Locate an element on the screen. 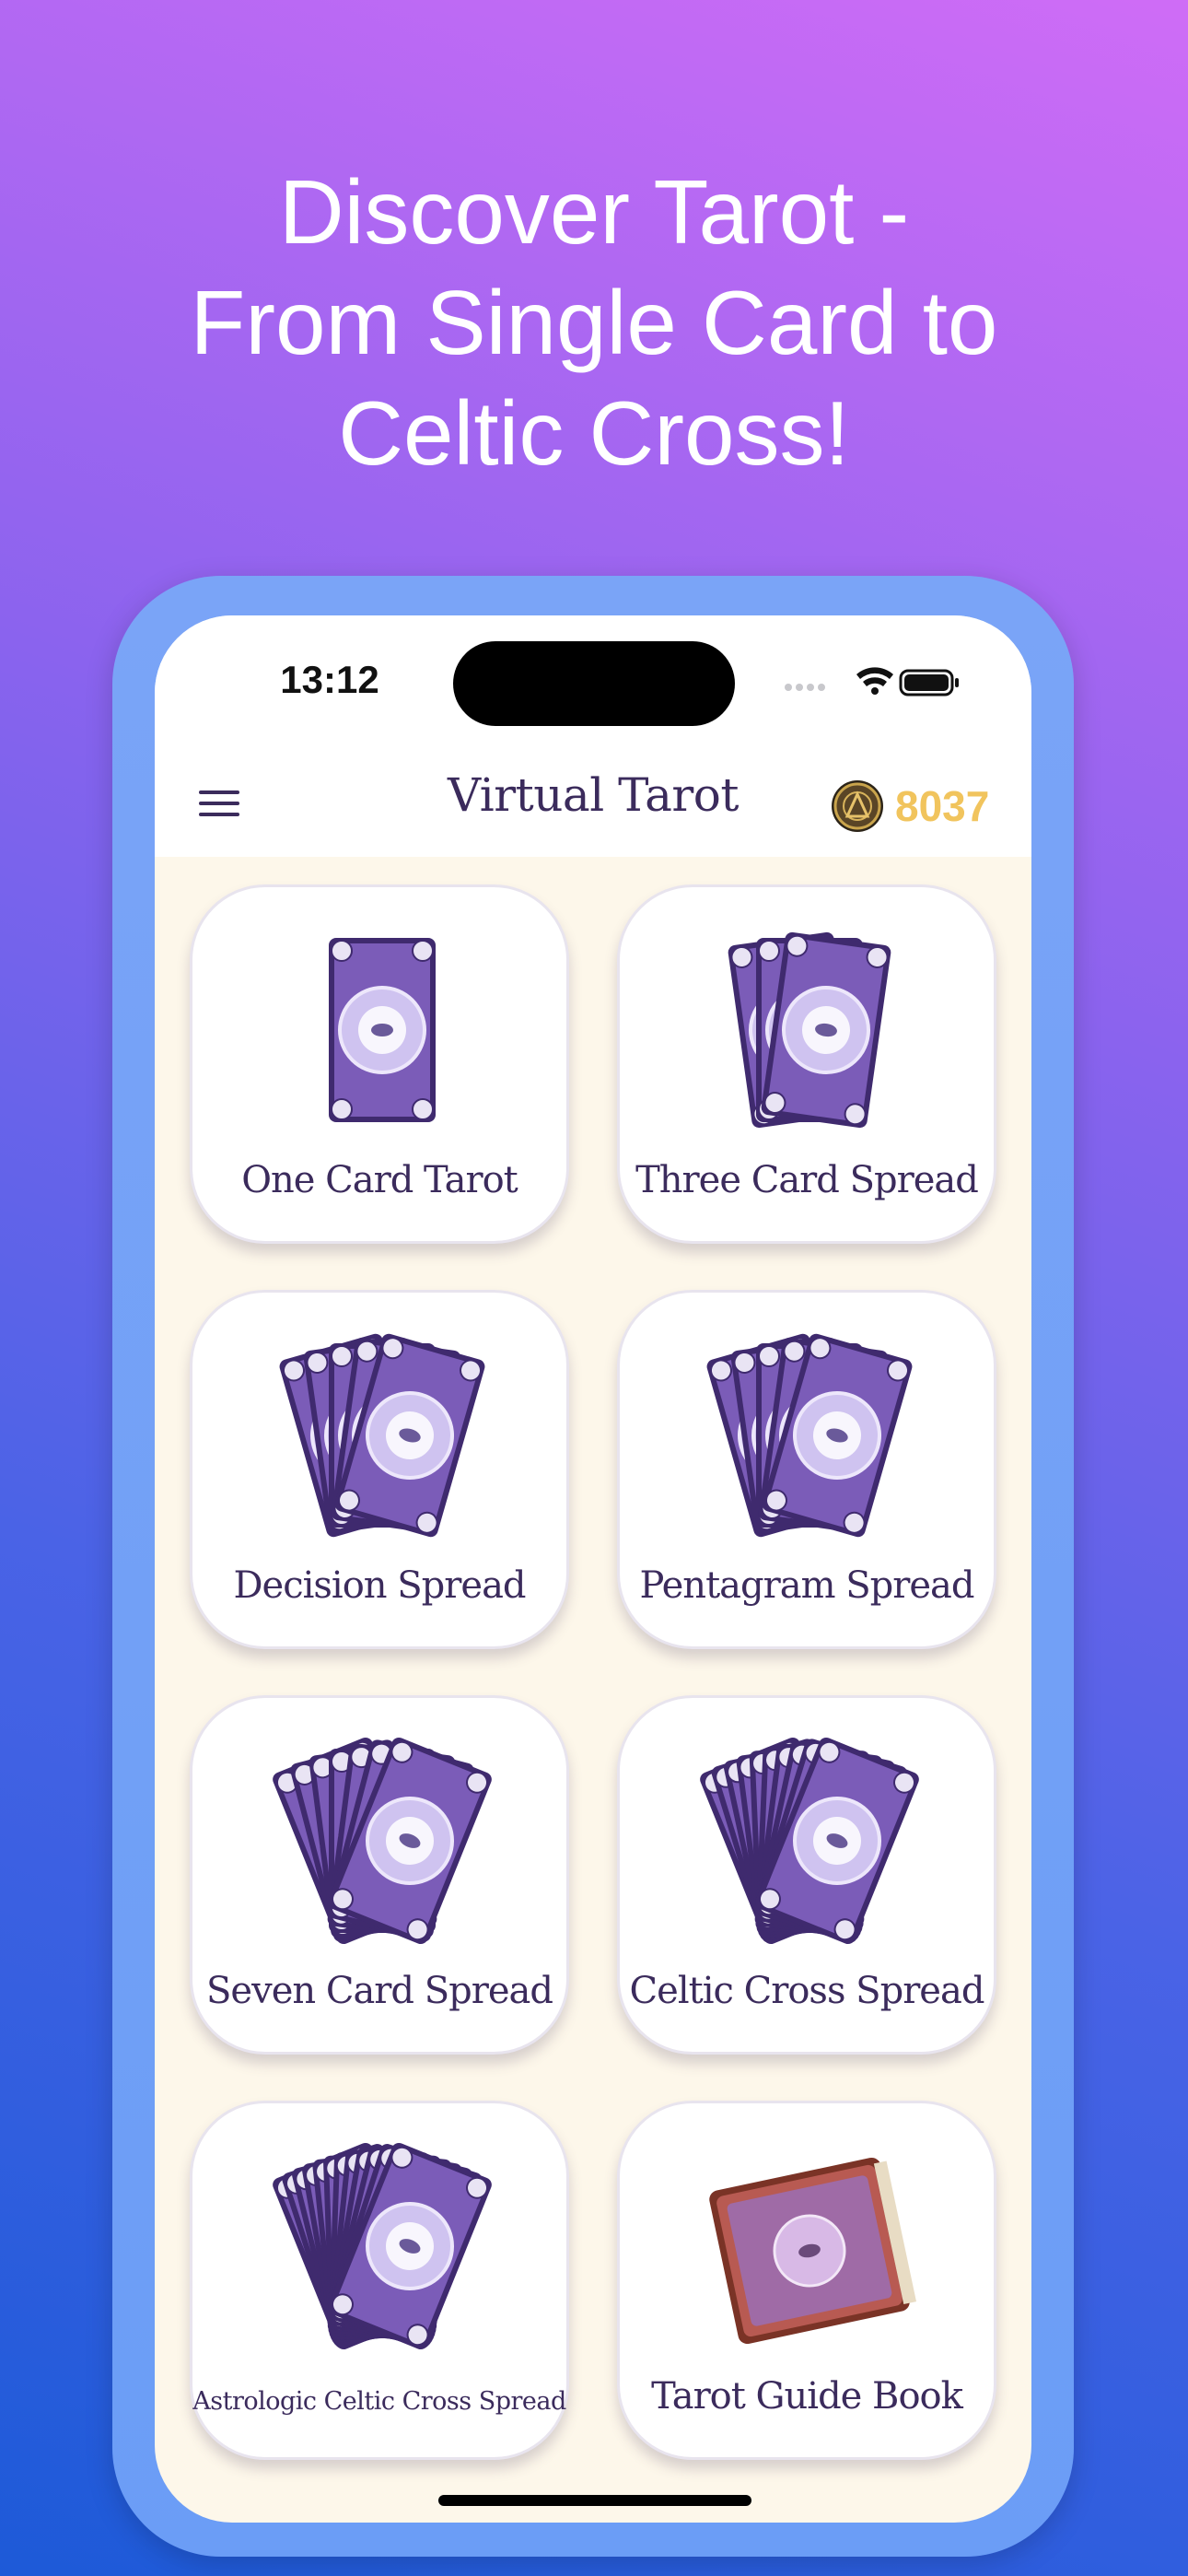 Image resolution: width=1188 pixels, height=2576 pixels. tile-label: Pentagram Spread is located at coordinates (807, 1585).